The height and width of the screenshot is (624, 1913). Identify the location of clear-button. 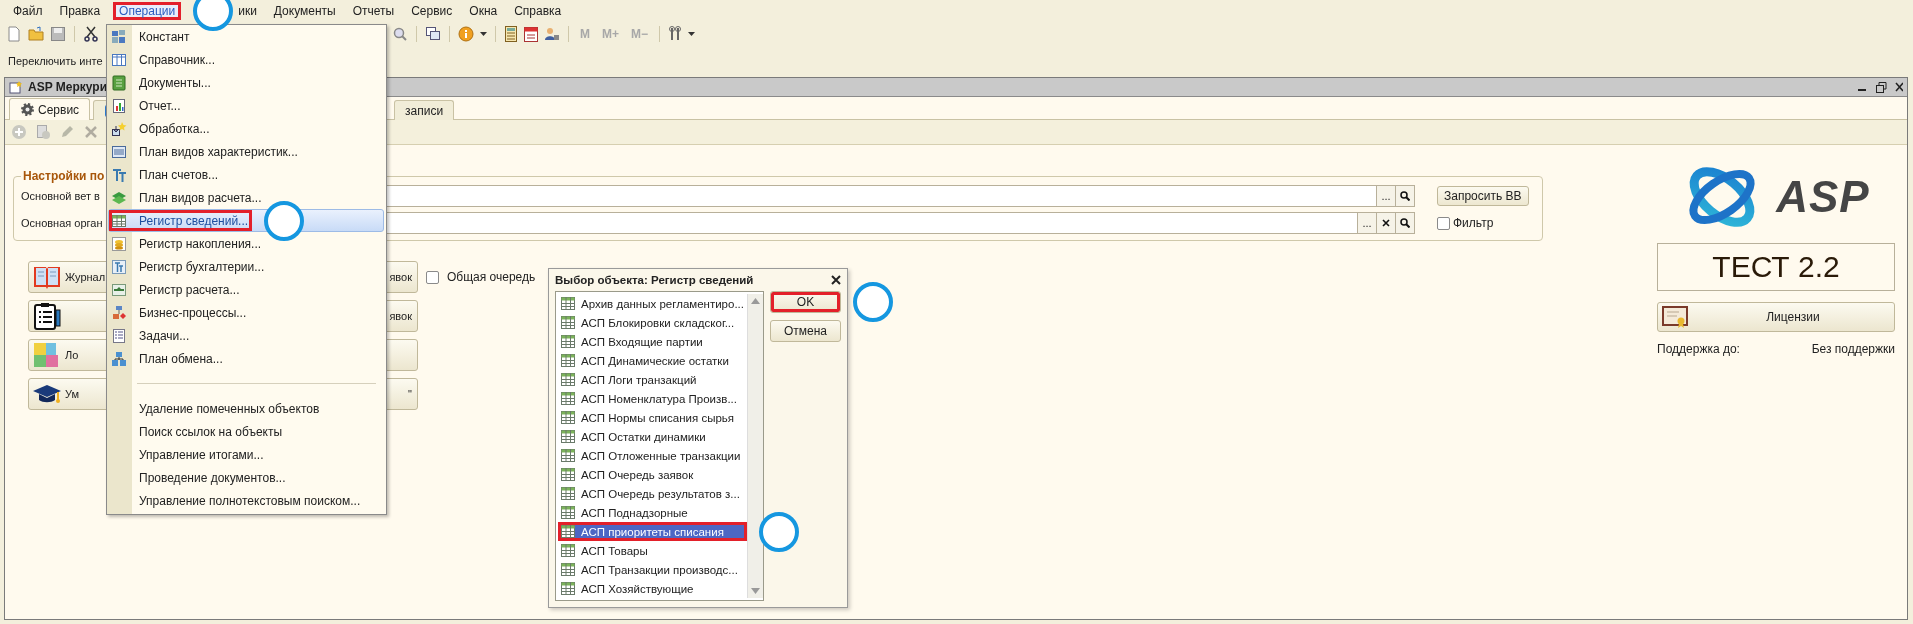
(1385, 223).